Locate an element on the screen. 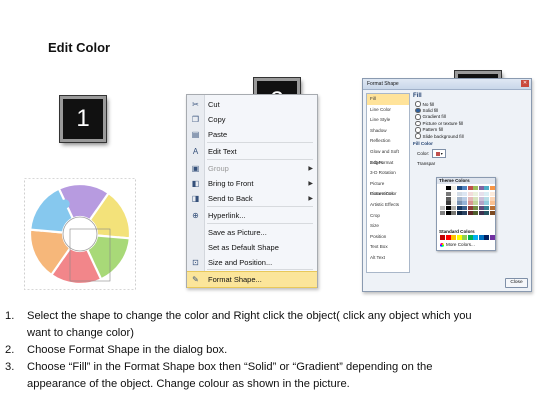 The image size is (560, 420). menu-item-cut: ✂ Cut is located at coordinates (252, 104).